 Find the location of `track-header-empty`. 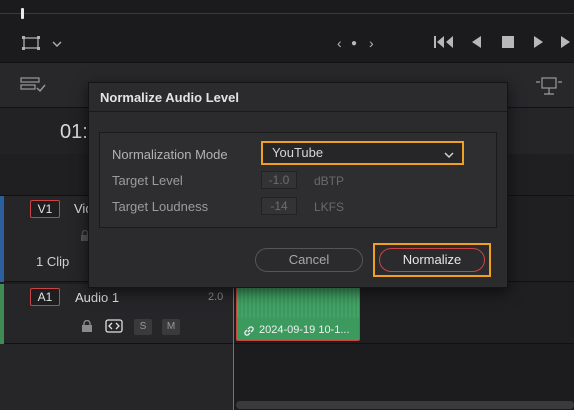

track-header-empty is located at coordinates (117, 377).